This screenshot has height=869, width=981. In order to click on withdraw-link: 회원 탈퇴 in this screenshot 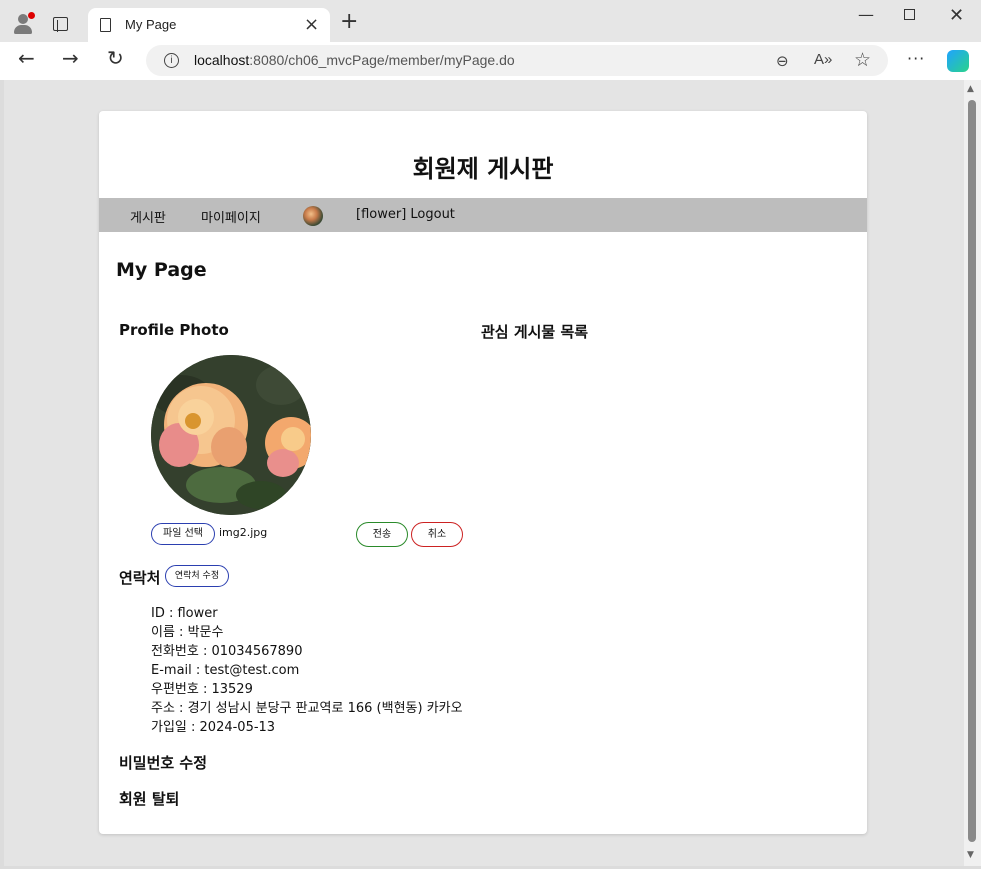, I will do `click(149, 798)`.